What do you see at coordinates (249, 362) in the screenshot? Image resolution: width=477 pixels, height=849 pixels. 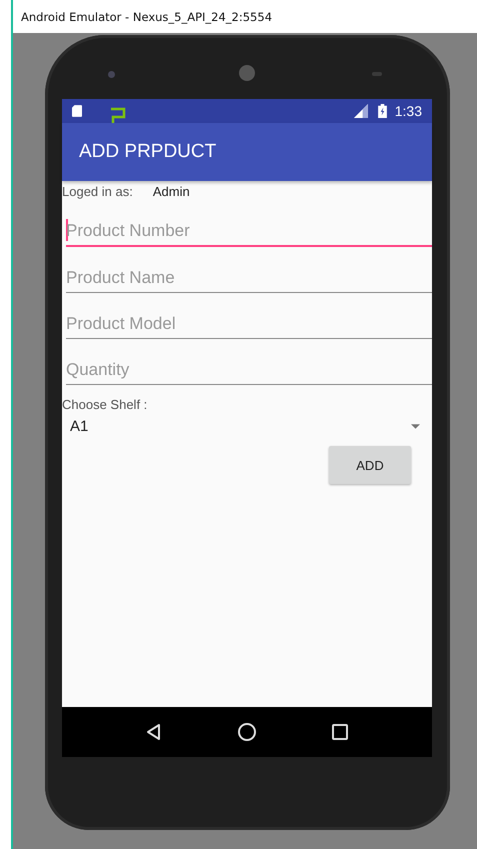 I see `input-field: Quantity` at bounding box center [249, 362].